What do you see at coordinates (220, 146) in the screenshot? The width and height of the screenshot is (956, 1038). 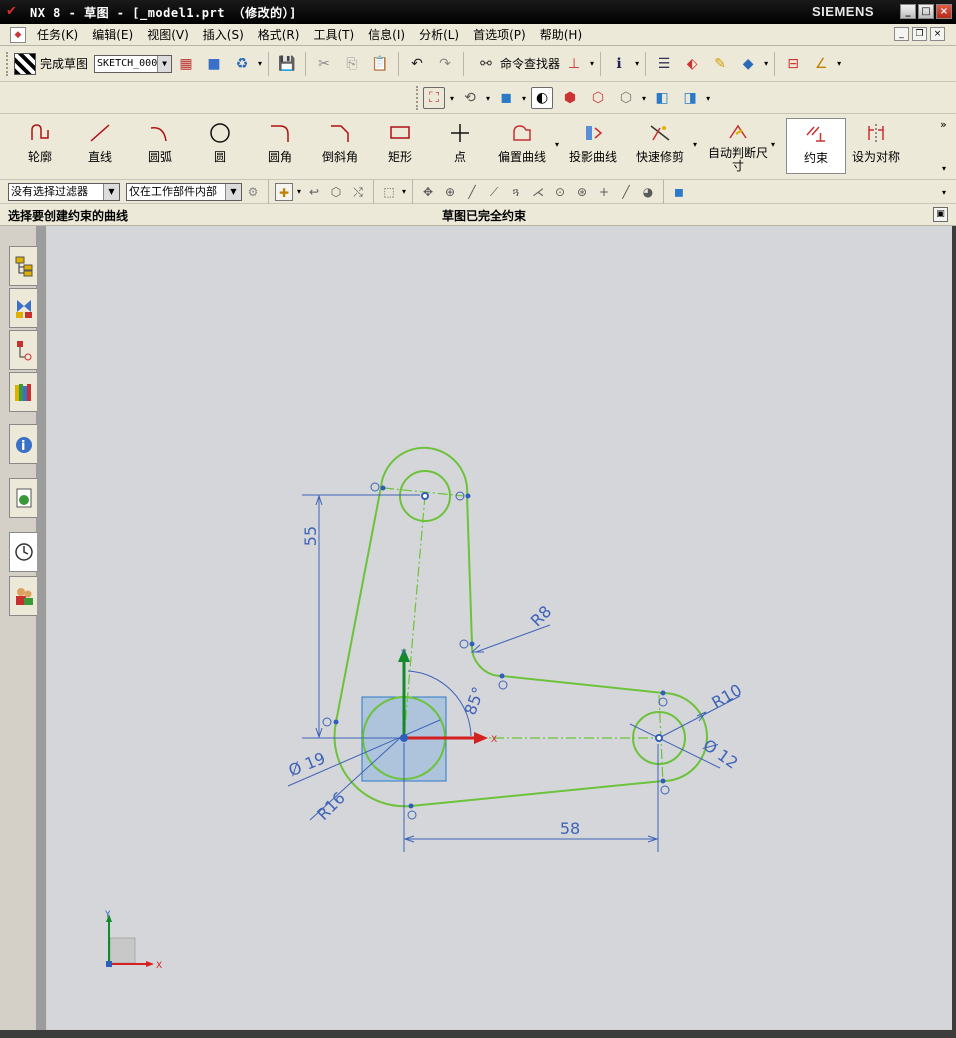 I see `circle-button: 圆` at bounding box center [220, 146].